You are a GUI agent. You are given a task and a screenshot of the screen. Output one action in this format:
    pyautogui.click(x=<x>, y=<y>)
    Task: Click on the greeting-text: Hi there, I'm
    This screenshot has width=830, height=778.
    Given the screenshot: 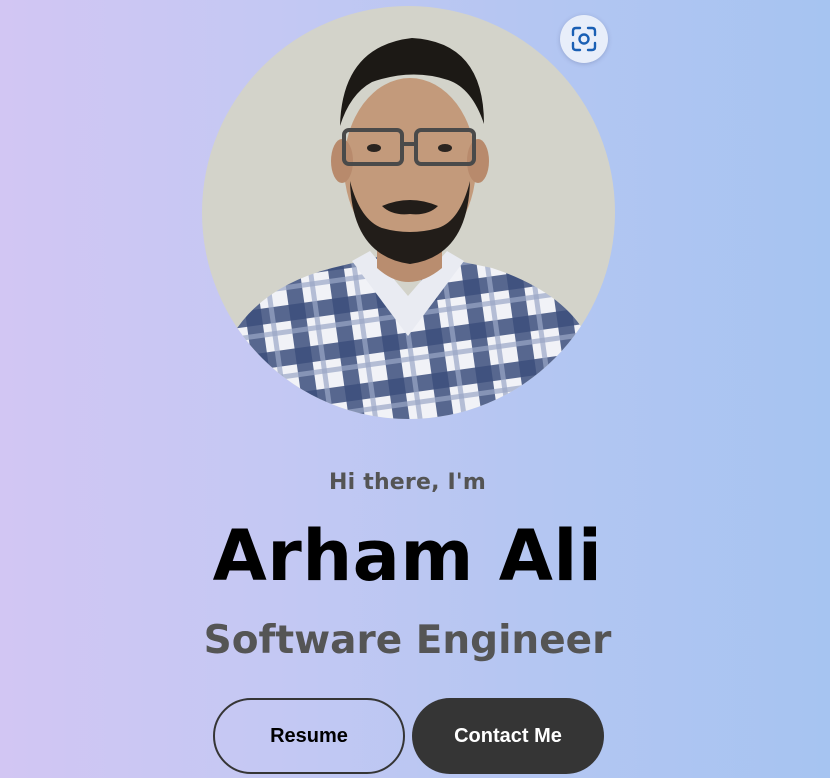 What is the action you would take?
    pyautogui.click(x=407, y=482)
    